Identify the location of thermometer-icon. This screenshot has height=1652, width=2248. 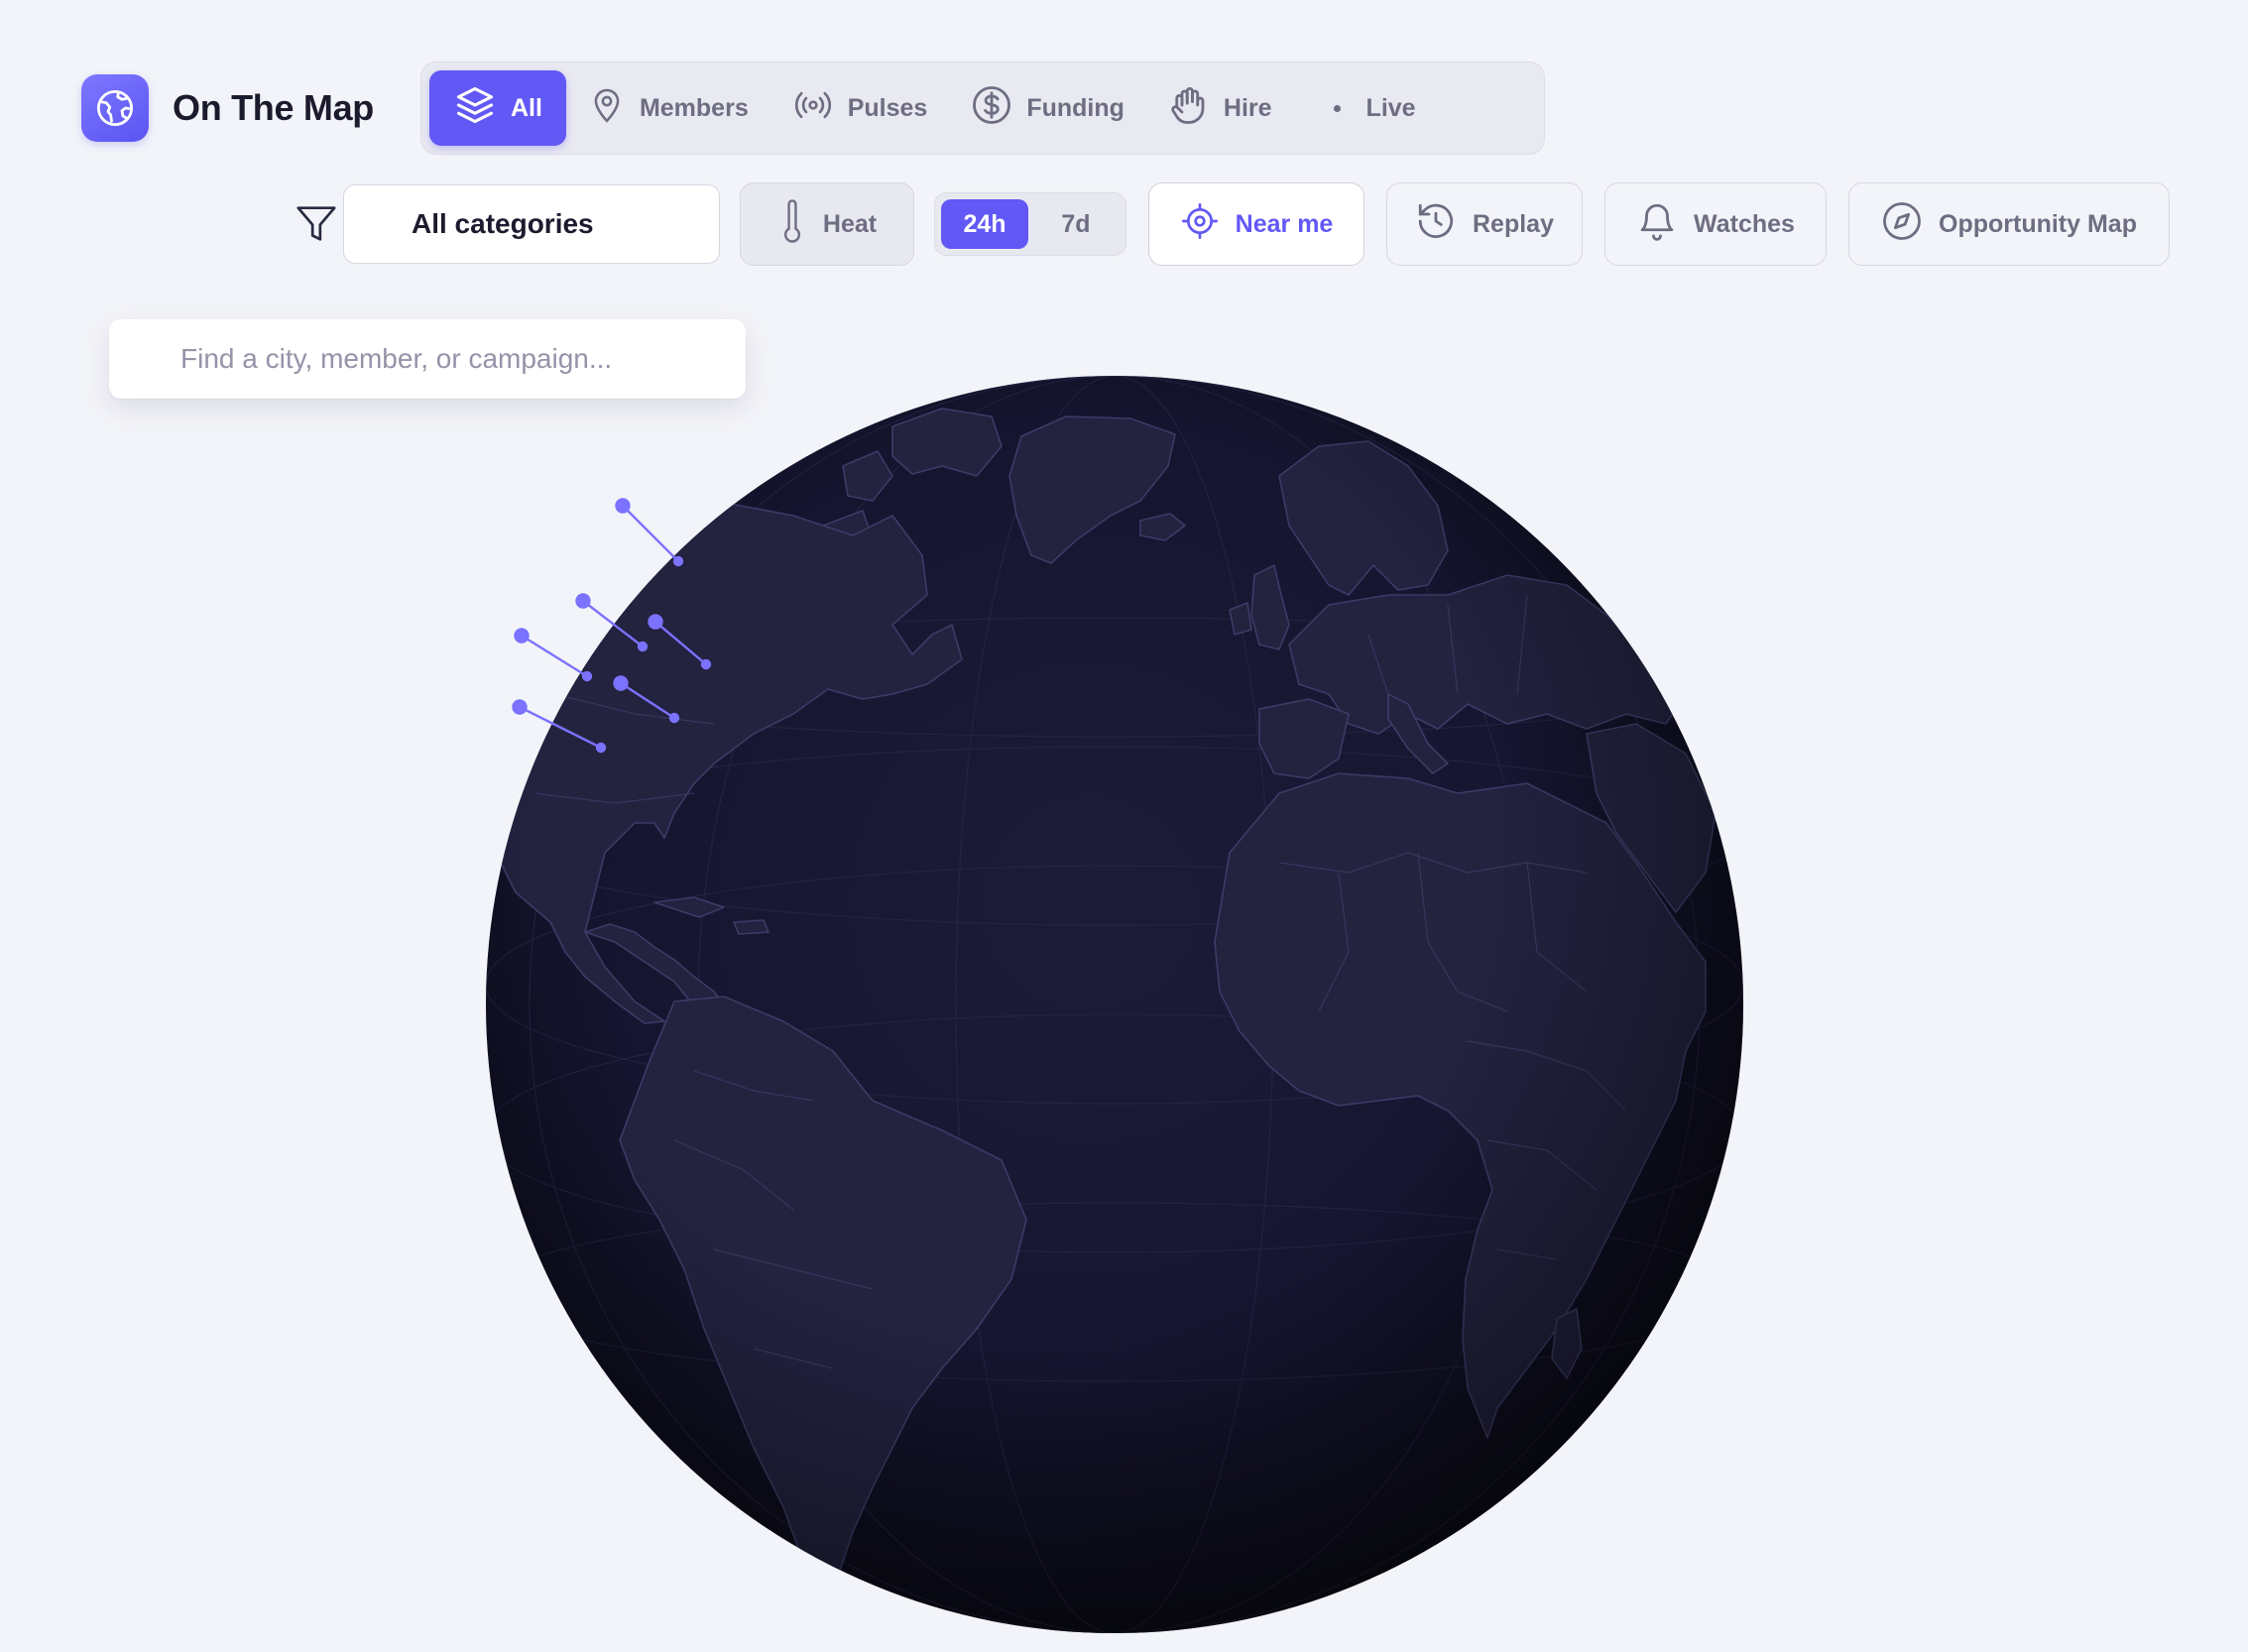
(792, 224).